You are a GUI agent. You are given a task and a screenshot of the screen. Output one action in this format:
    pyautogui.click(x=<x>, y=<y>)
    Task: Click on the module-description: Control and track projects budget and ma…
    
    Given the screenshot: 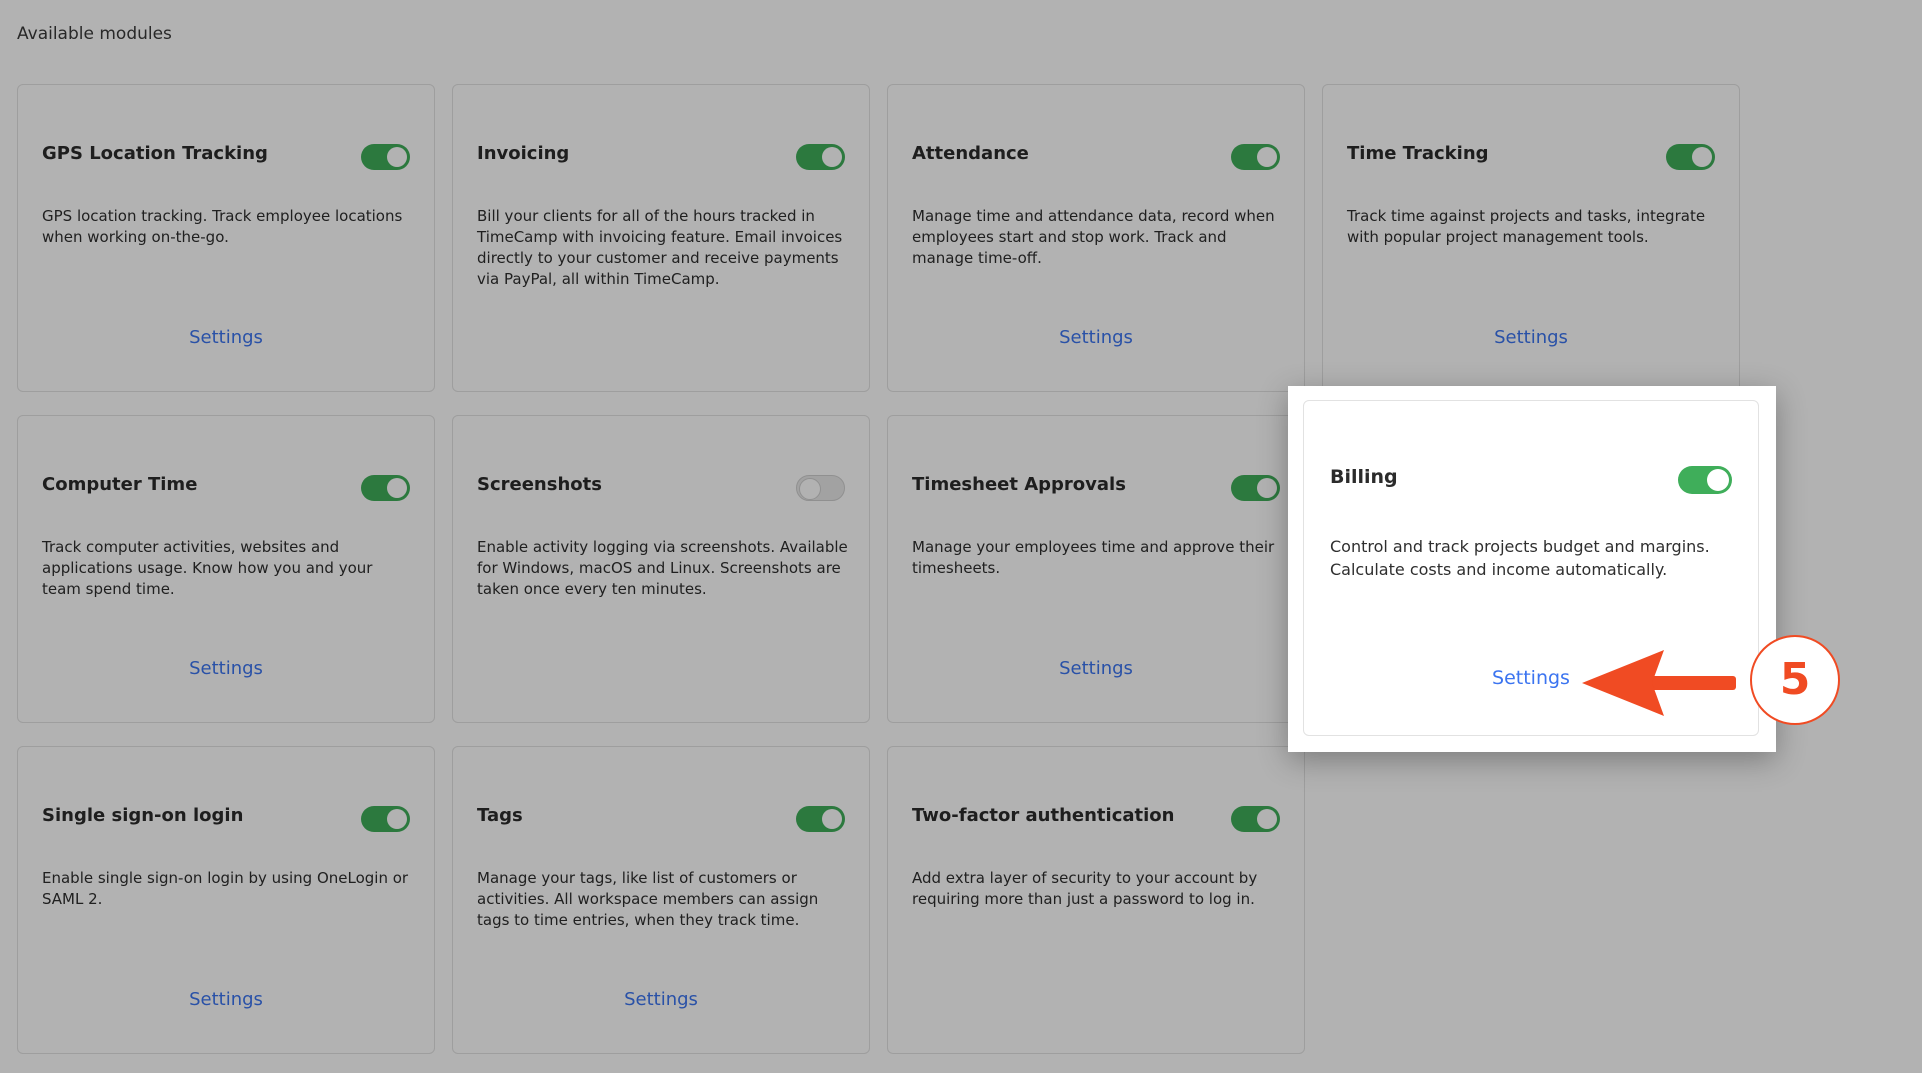 What is the action you would take?
    pyautogui.click(x=1520, y=558)
    